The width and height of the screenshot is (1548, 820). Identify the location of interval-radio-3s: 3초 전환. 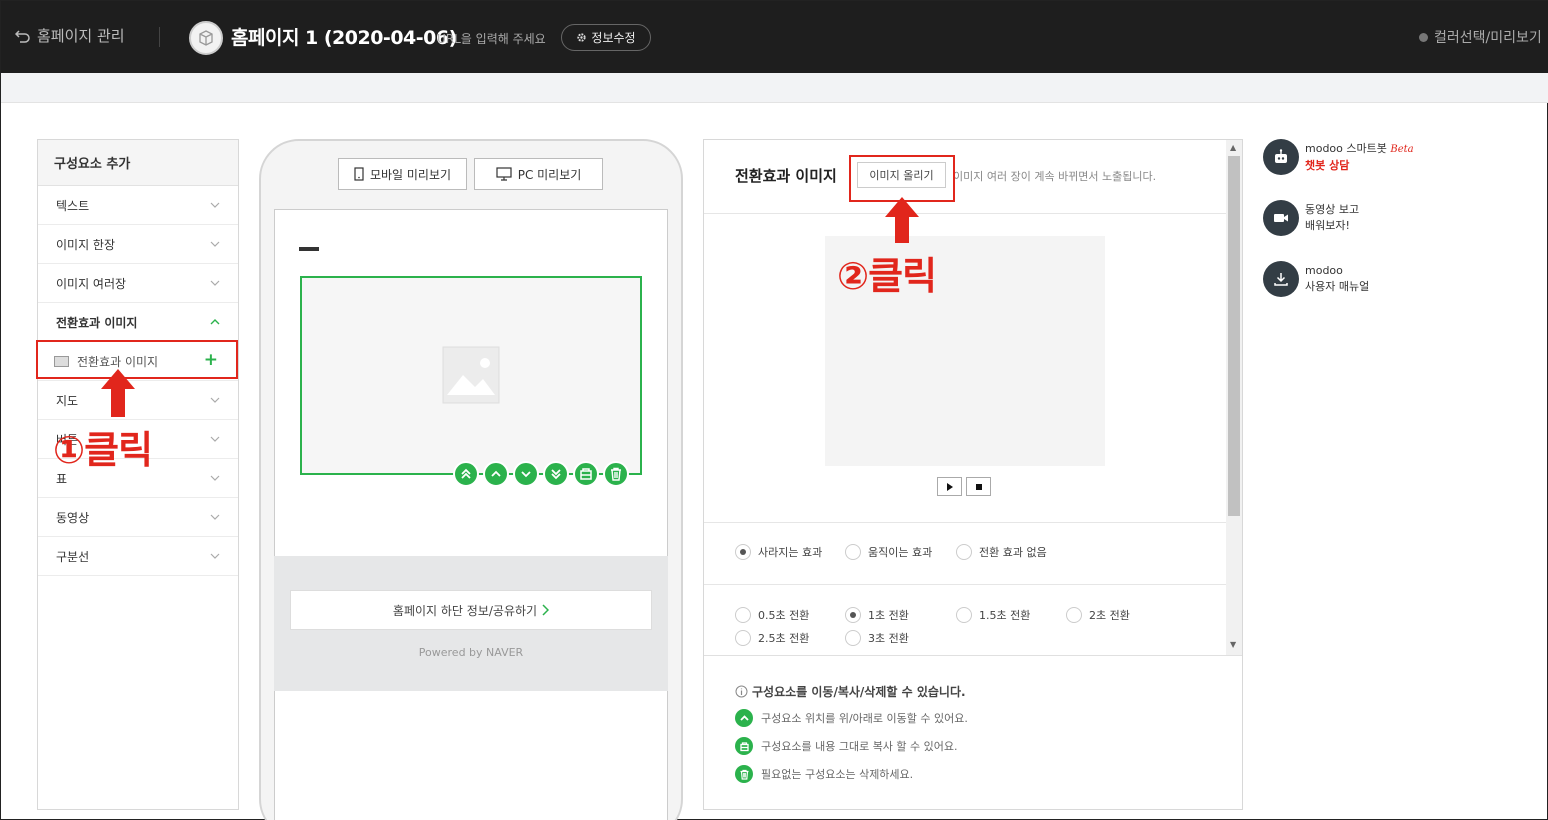
(877, 638).